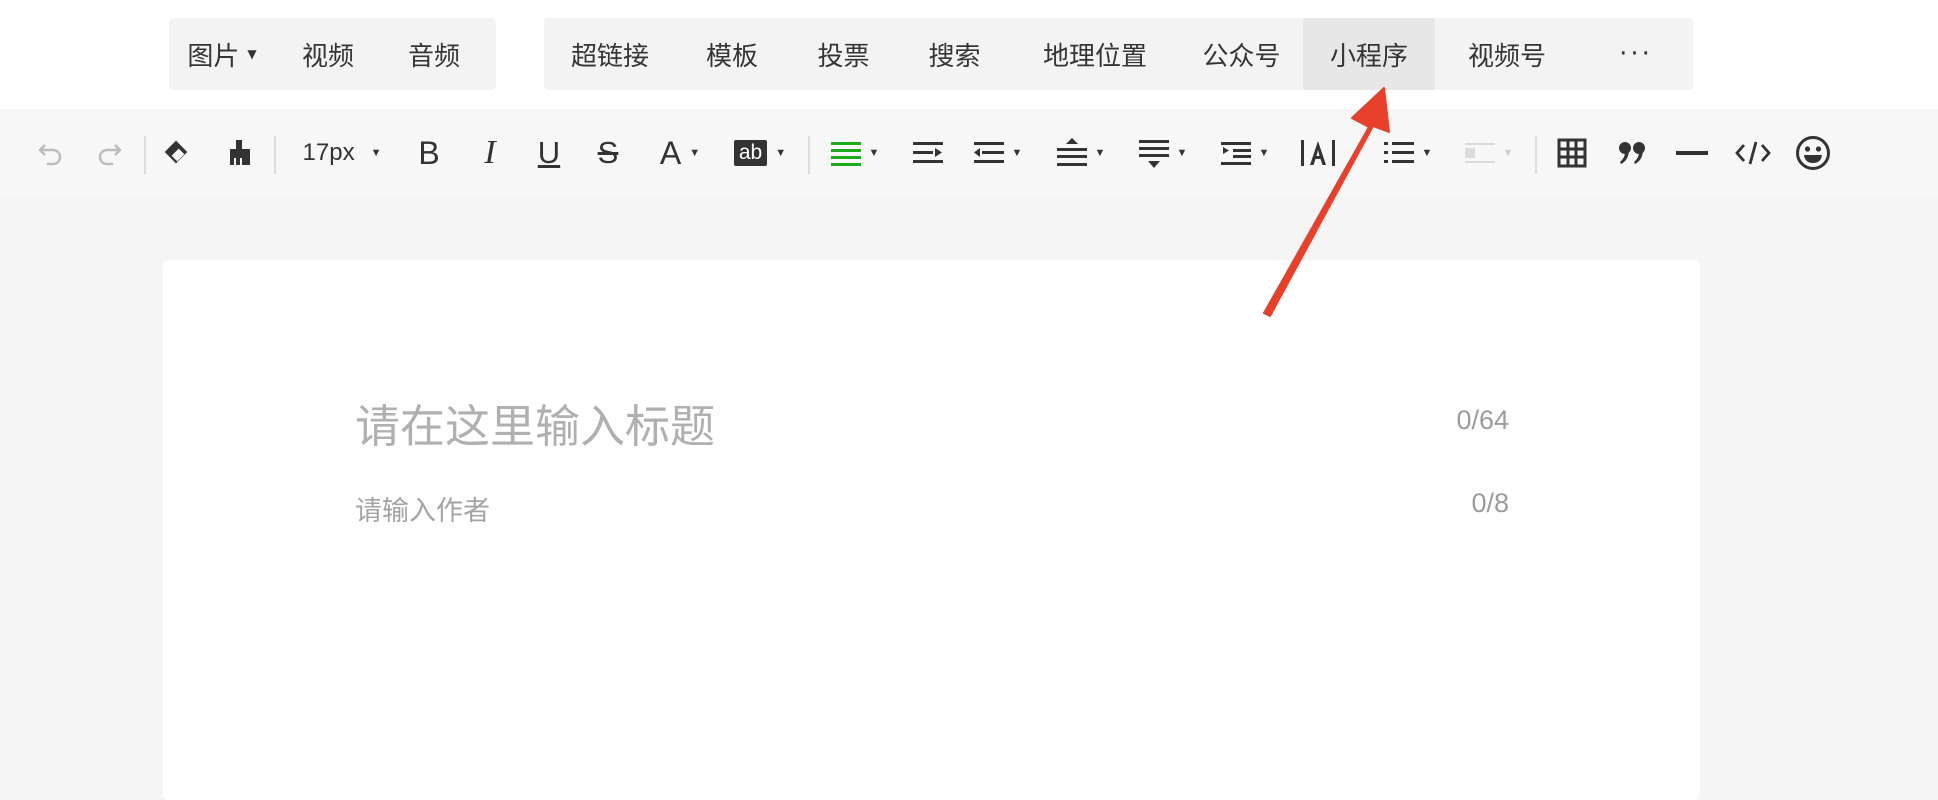 Image resolution: width=1938 pixels, height=800 pixels. I want to click on italic-icon: I, so click(490, 152).